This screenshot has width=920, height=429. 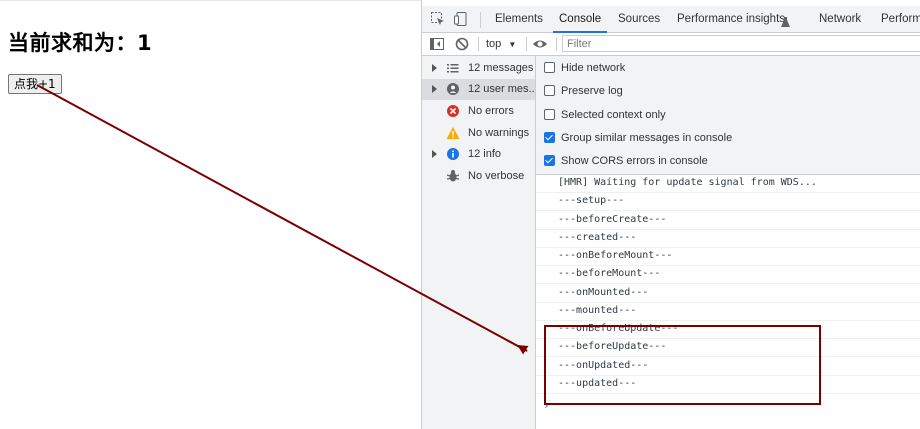 I want to click on device-toolbar-icon, so click(x=461, y=19).